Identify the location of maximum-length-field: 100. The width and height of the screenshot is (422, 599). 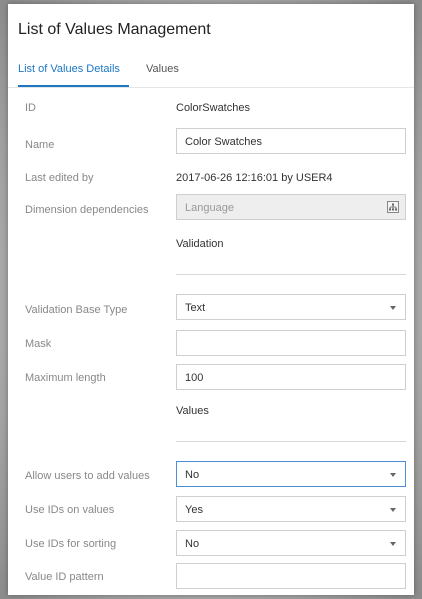
(291, 377).